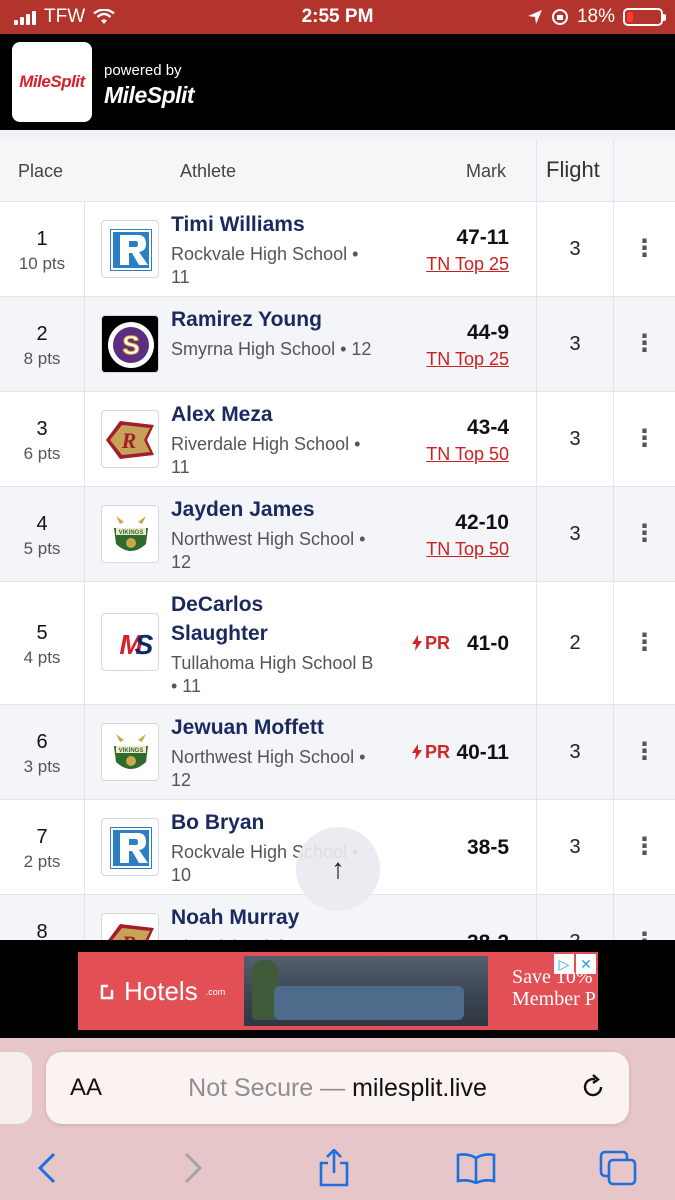  What do you see at coordinates (143, 70) in the screenshot?
I see `powered-by-label: powered by` at bounding box center [143, 70].